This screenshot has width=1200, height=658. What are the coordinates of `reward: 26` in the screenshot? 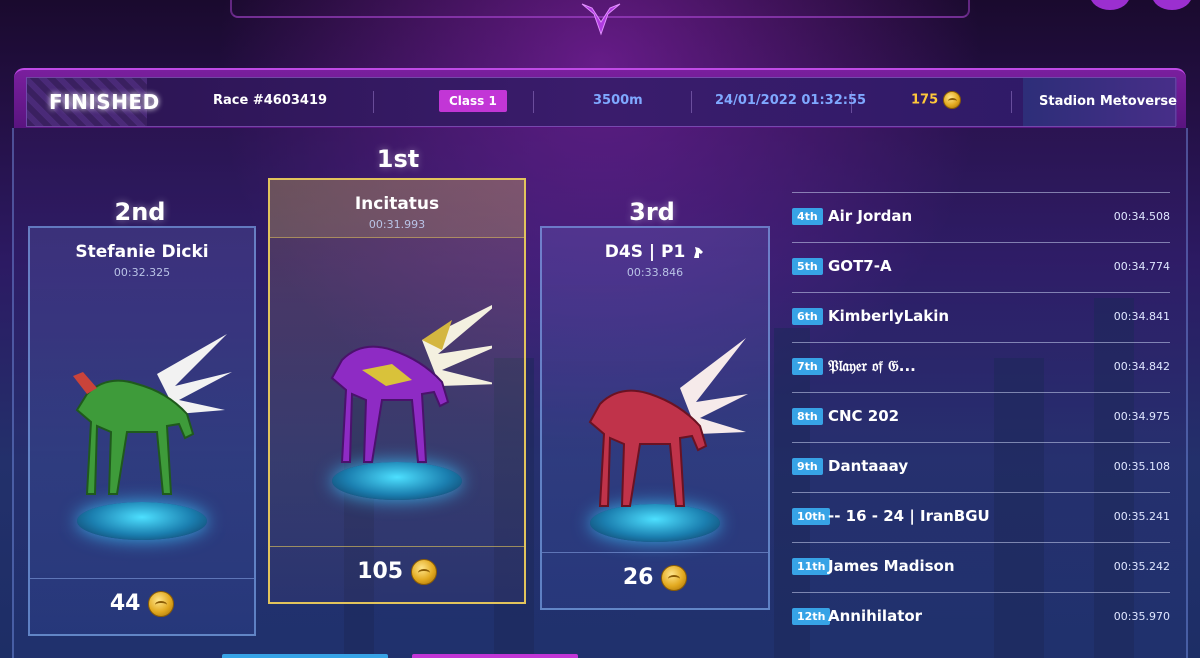 It's located at (655, 580).